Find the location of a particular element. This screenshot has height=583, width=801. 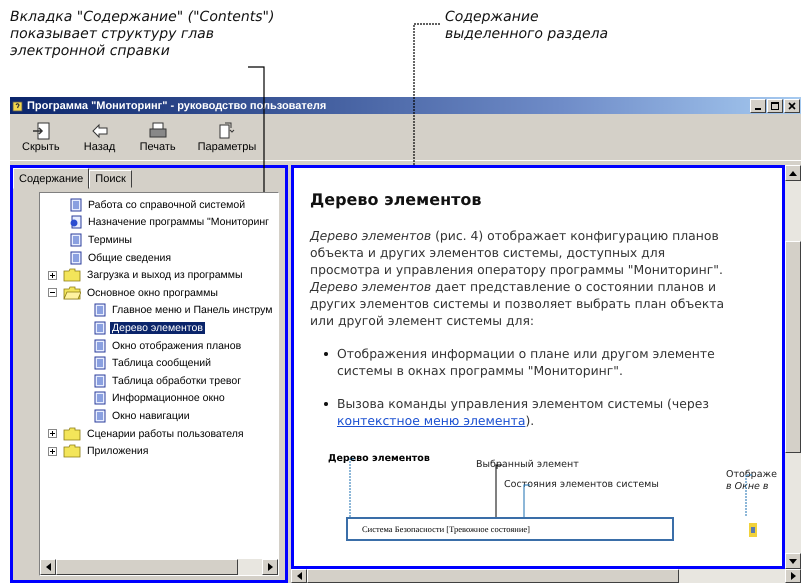

tab: Поиск is located at coordinates (110, 179).